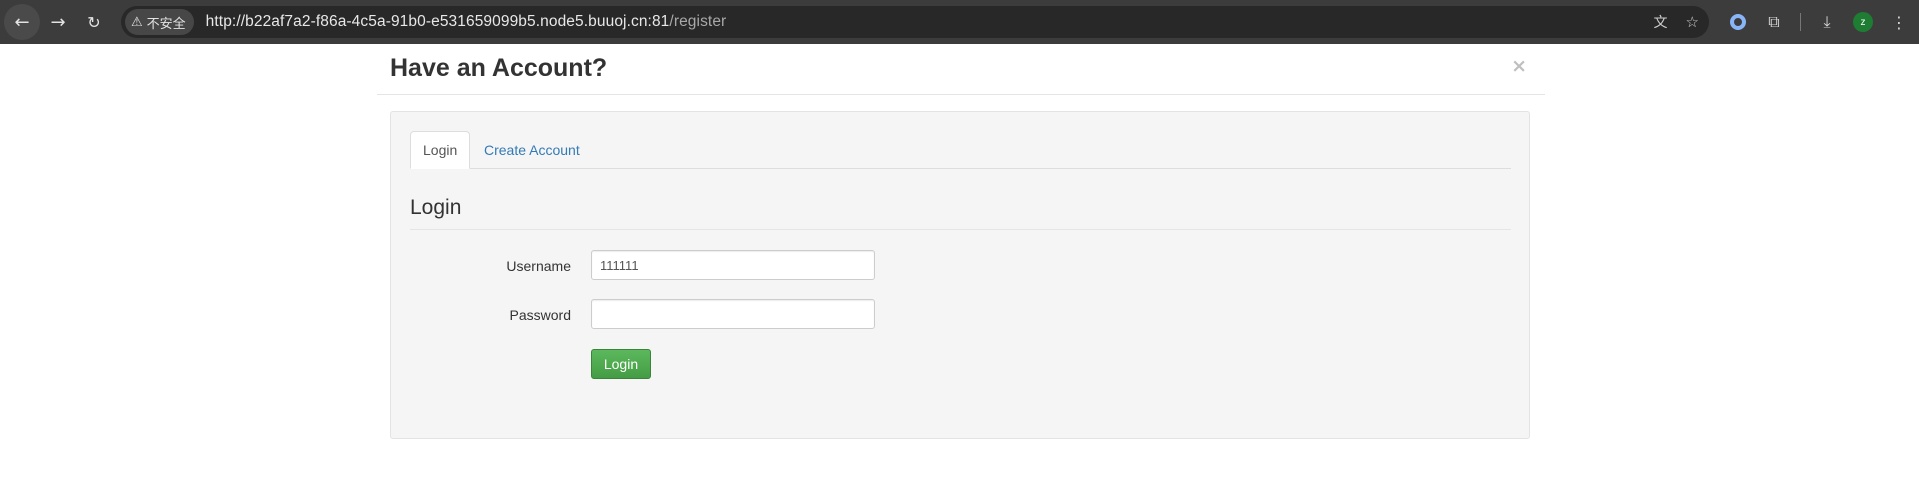  What do you see at coordinates (733, 314) in the screenshot?
I see `password-input` at bounding box center [733, 314].